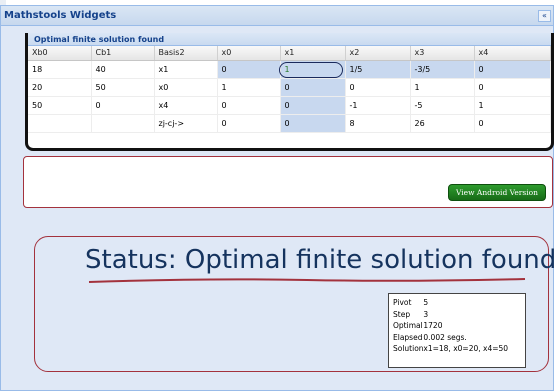 The image size is (554, 391). I want to click on solution-value: x1=18, x0=20, x4=50, so click(466, 348).